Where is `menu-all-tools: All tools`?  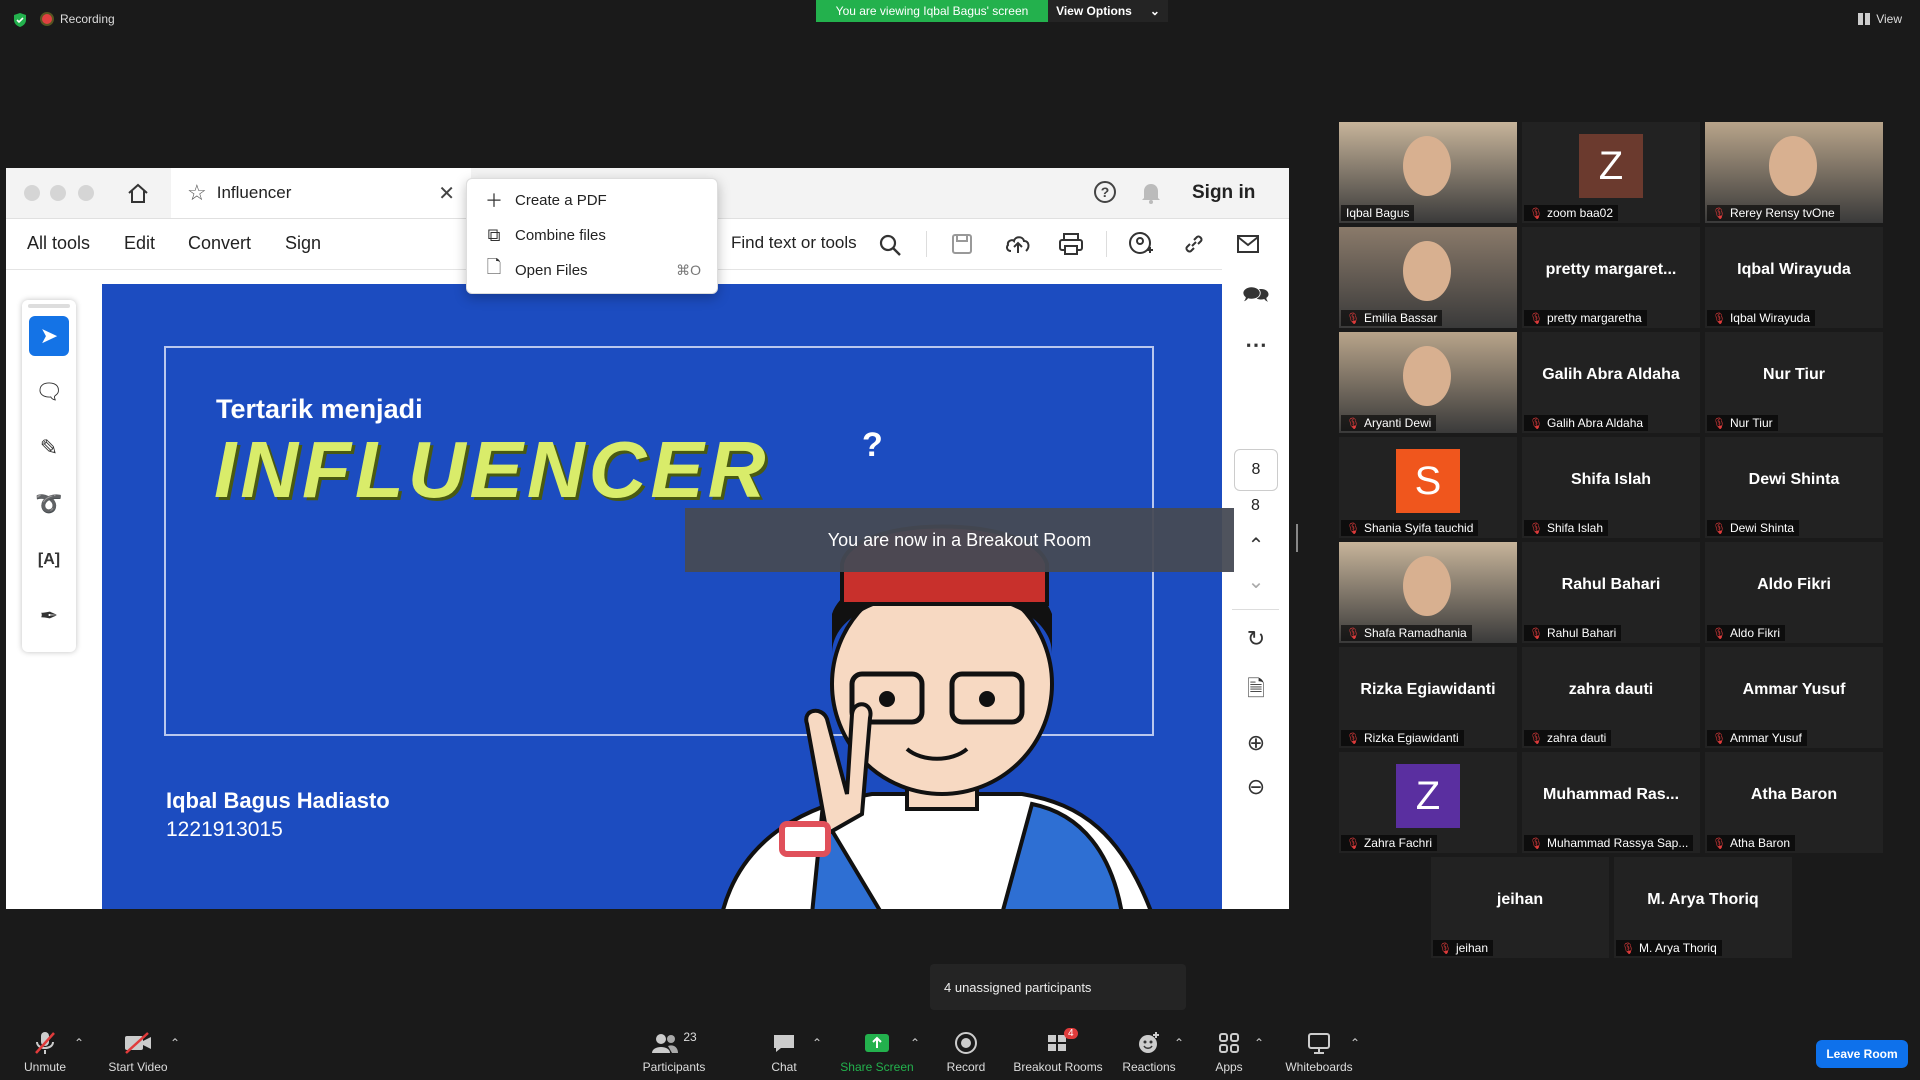
menu-all-tools: All tools is located at coordinates (58, 243).